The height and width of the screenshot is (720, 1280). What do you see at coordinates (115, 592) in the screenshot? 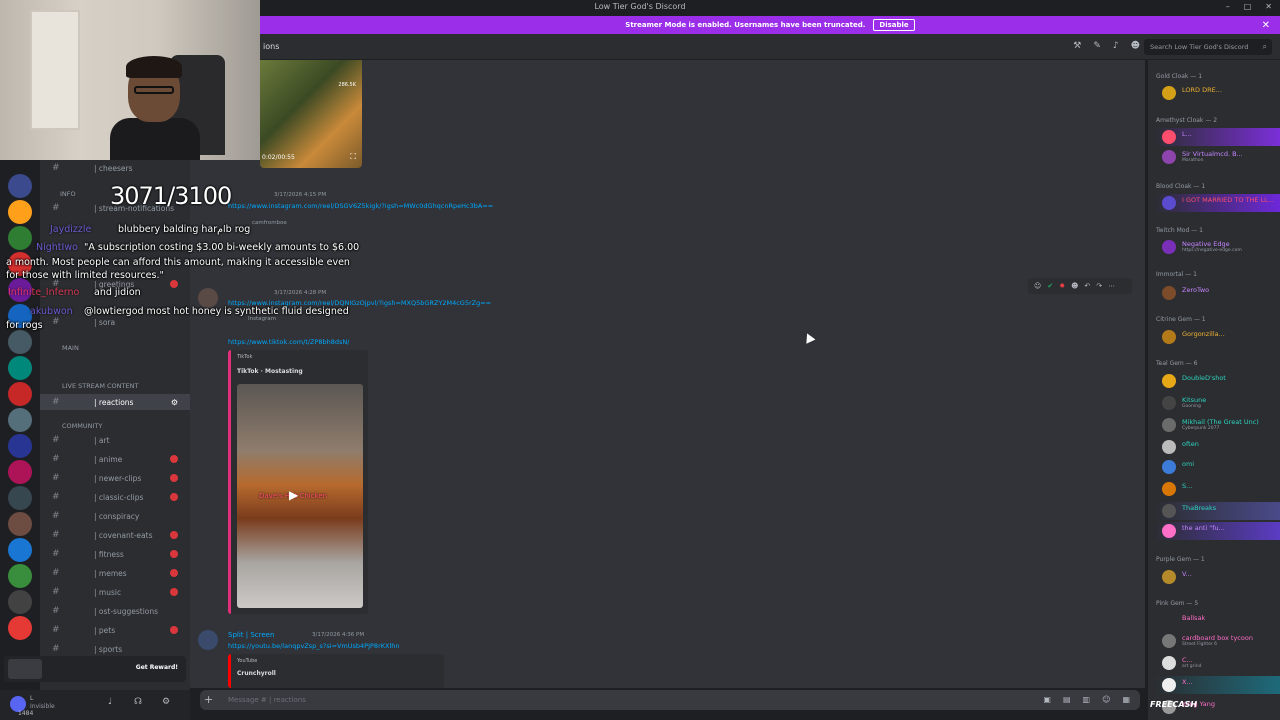
I see `channel-music: # | music` at bounding box center [115, 592].